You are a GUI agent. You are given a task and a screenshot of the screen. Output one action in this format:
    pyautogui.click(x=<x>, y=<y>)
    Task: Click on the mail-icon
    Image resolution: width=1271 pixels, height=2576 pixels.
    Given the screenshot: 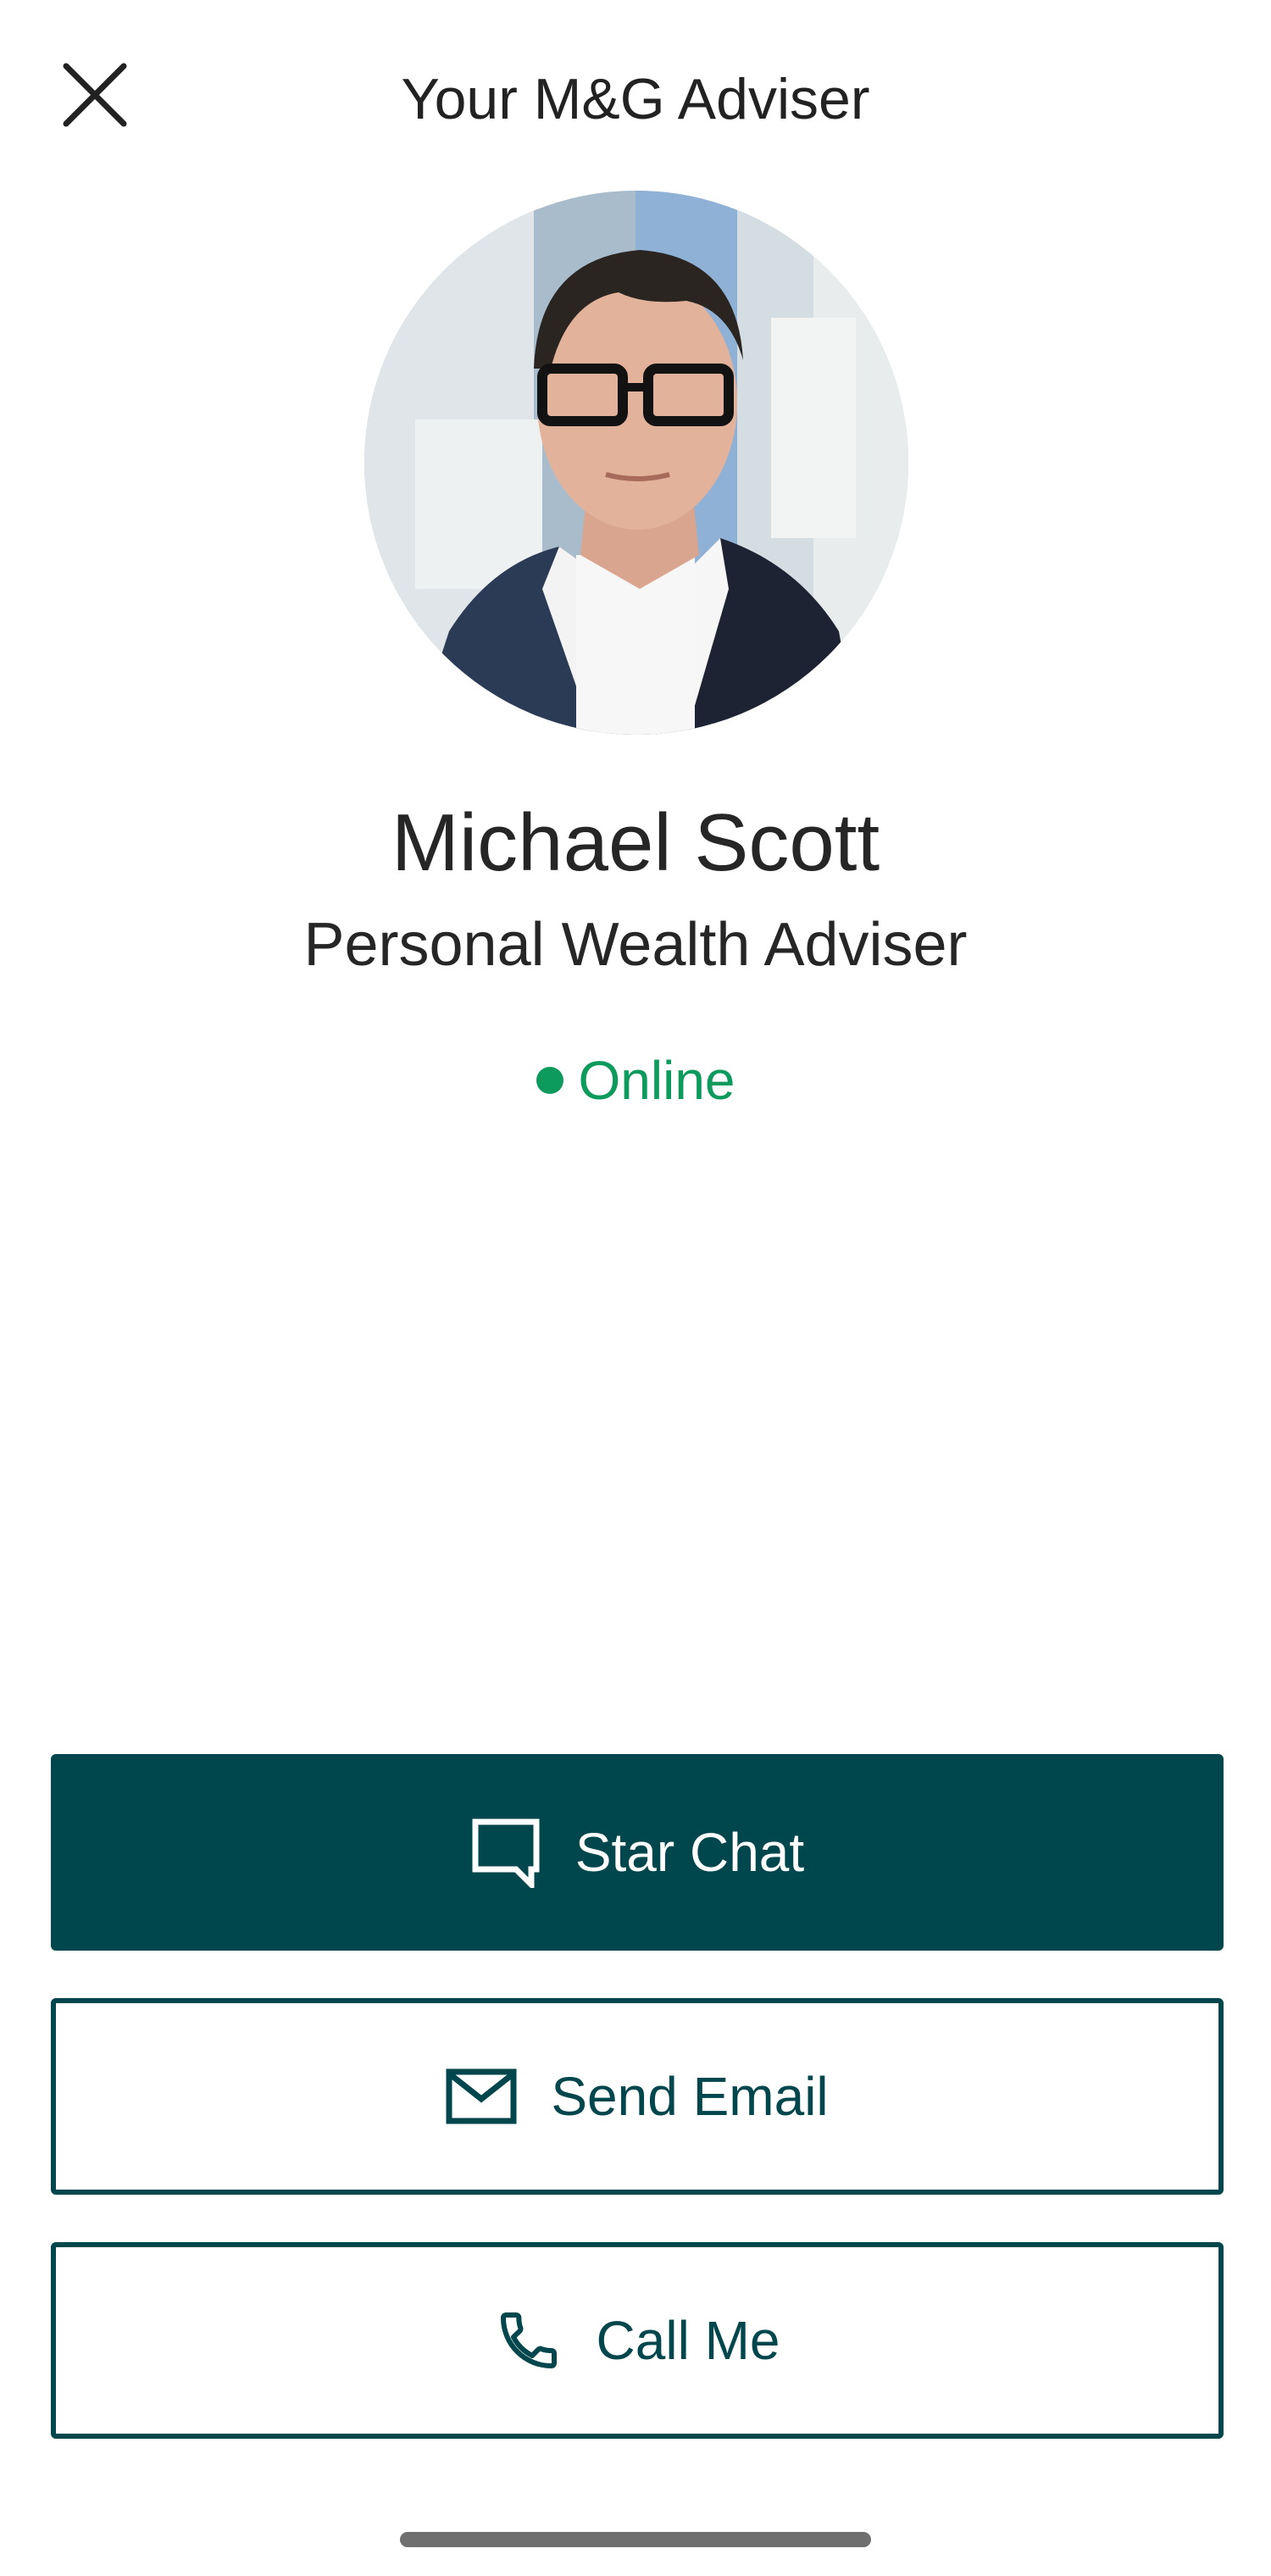 What is the action you would take?
    pyautogui.click(x=481, y=2096)
    